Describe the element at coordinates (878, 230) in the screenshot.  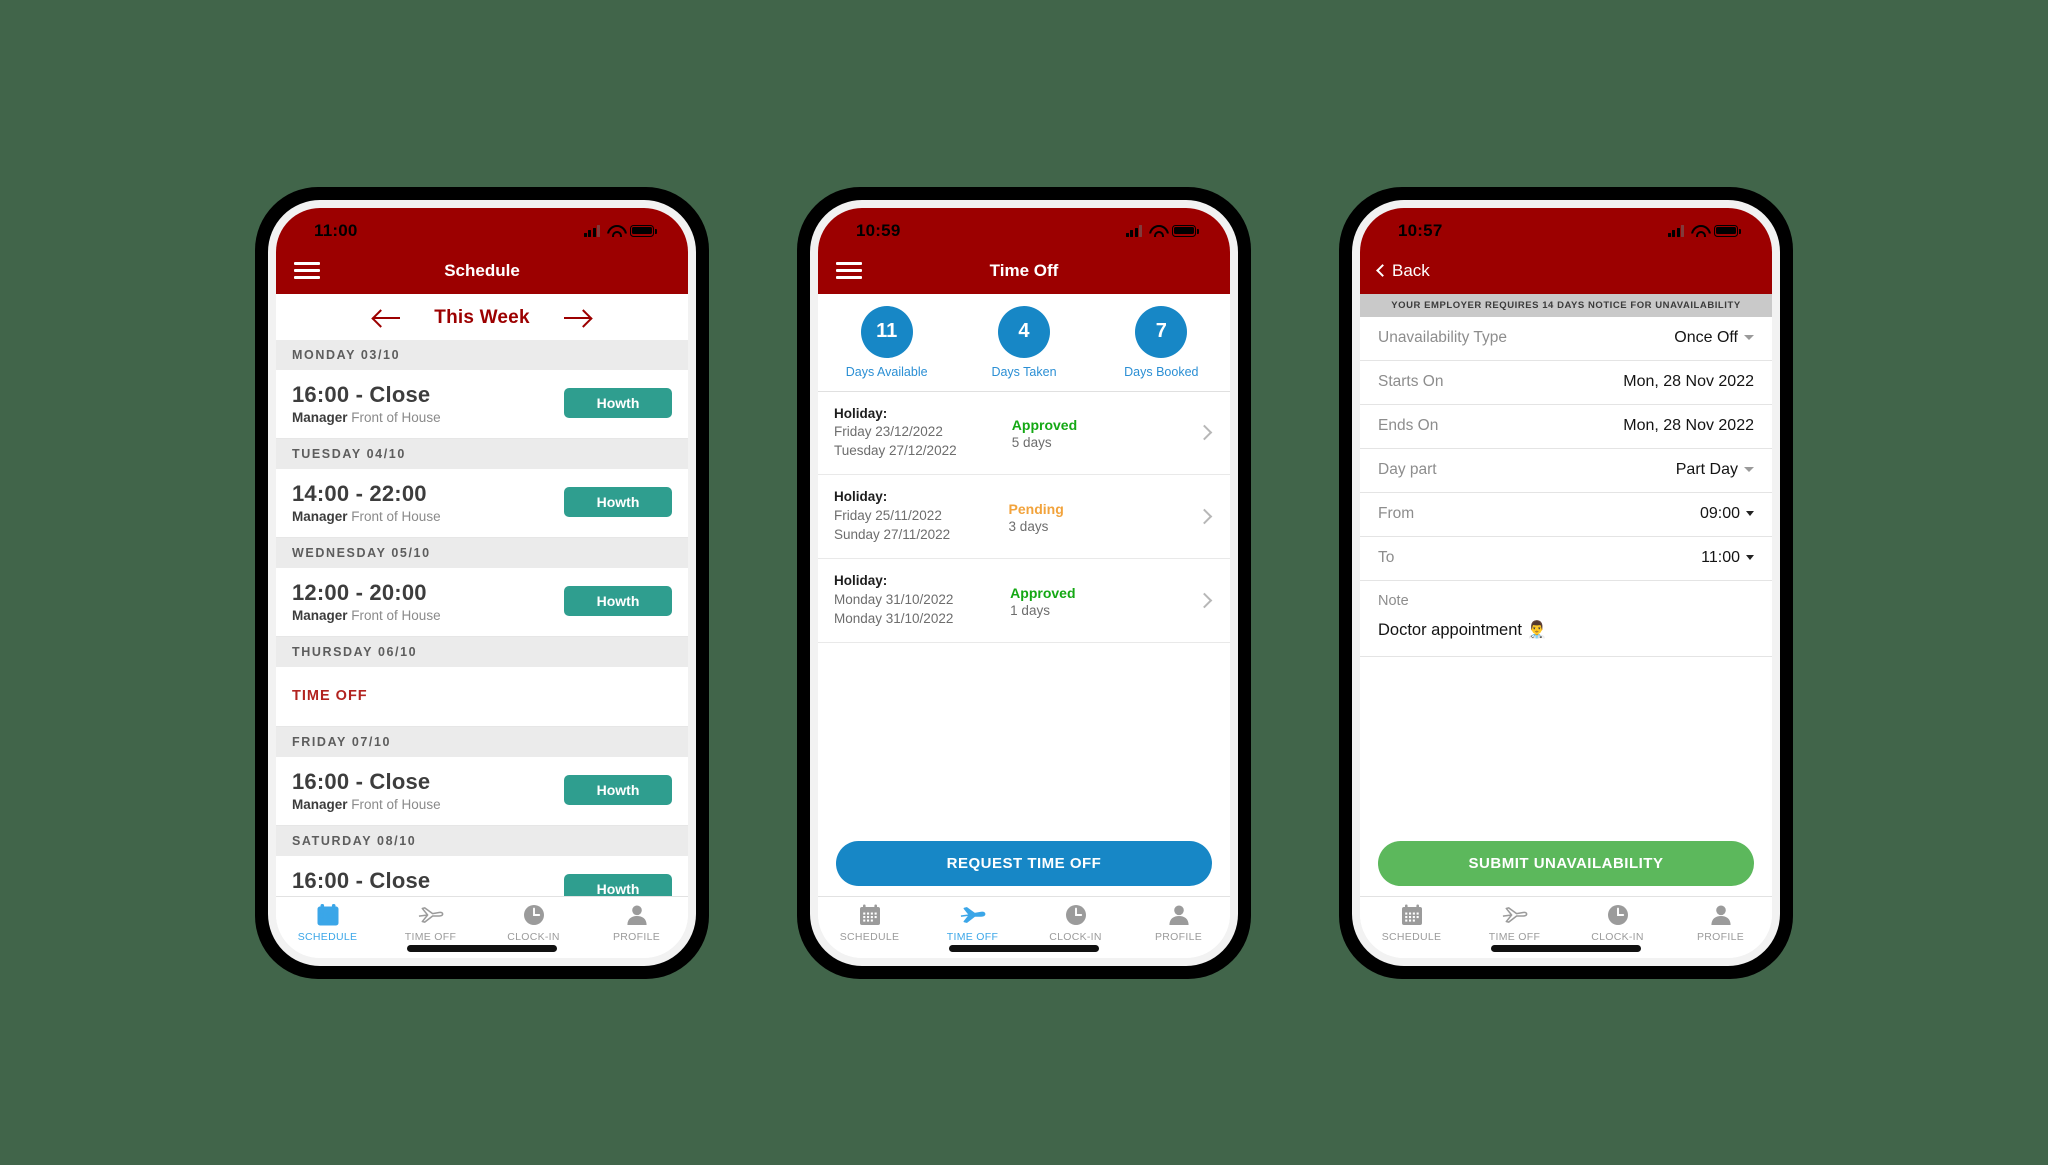
I see `status-time: 10:59` at that location.